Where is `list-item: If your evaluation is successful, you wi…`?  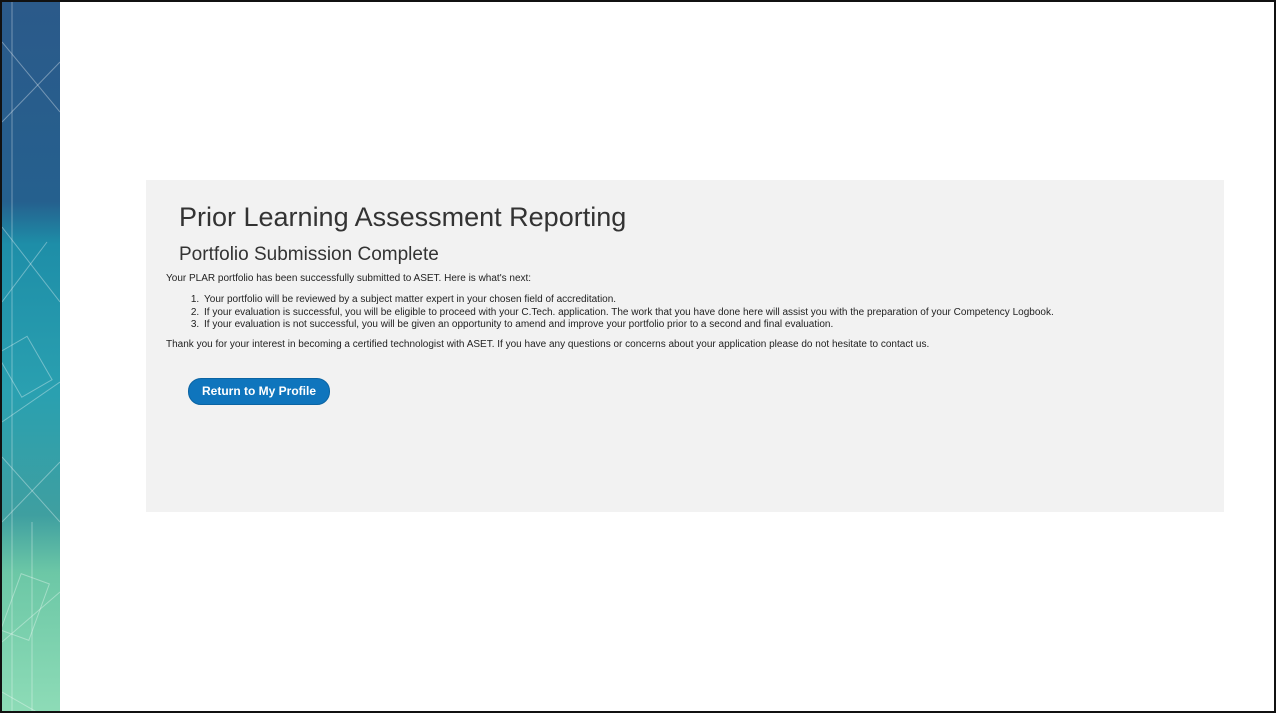
list-item: If your evaluation is successful, you wi… is located at coordinates (696, 313).